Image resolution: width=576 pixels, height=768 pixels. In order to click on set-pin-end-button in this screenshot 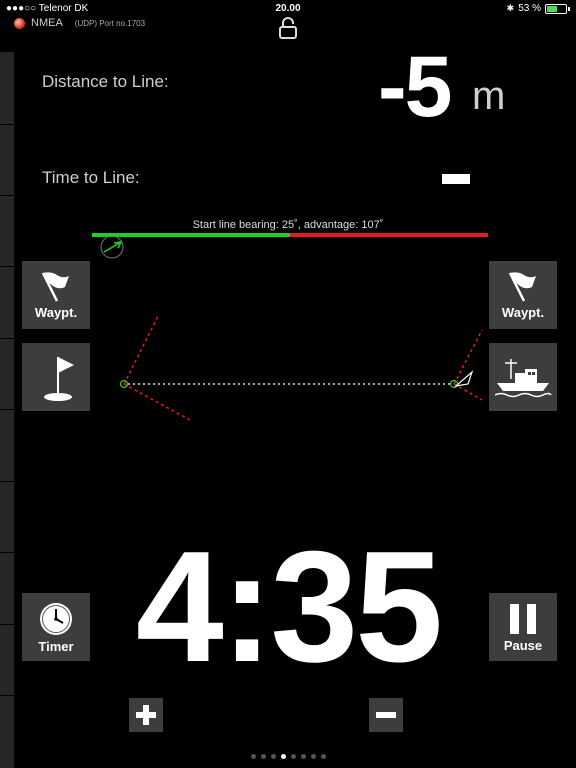, I will do `click(56, 377)`.